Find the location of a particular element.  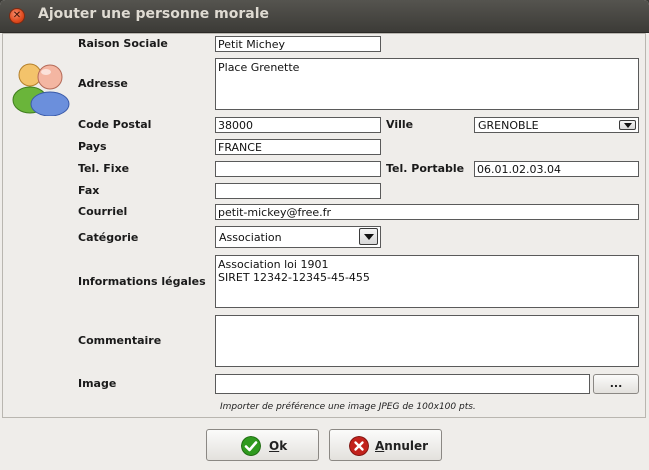

label-raison-sociale: Raison Sociale is located at coordinates (123, 43).